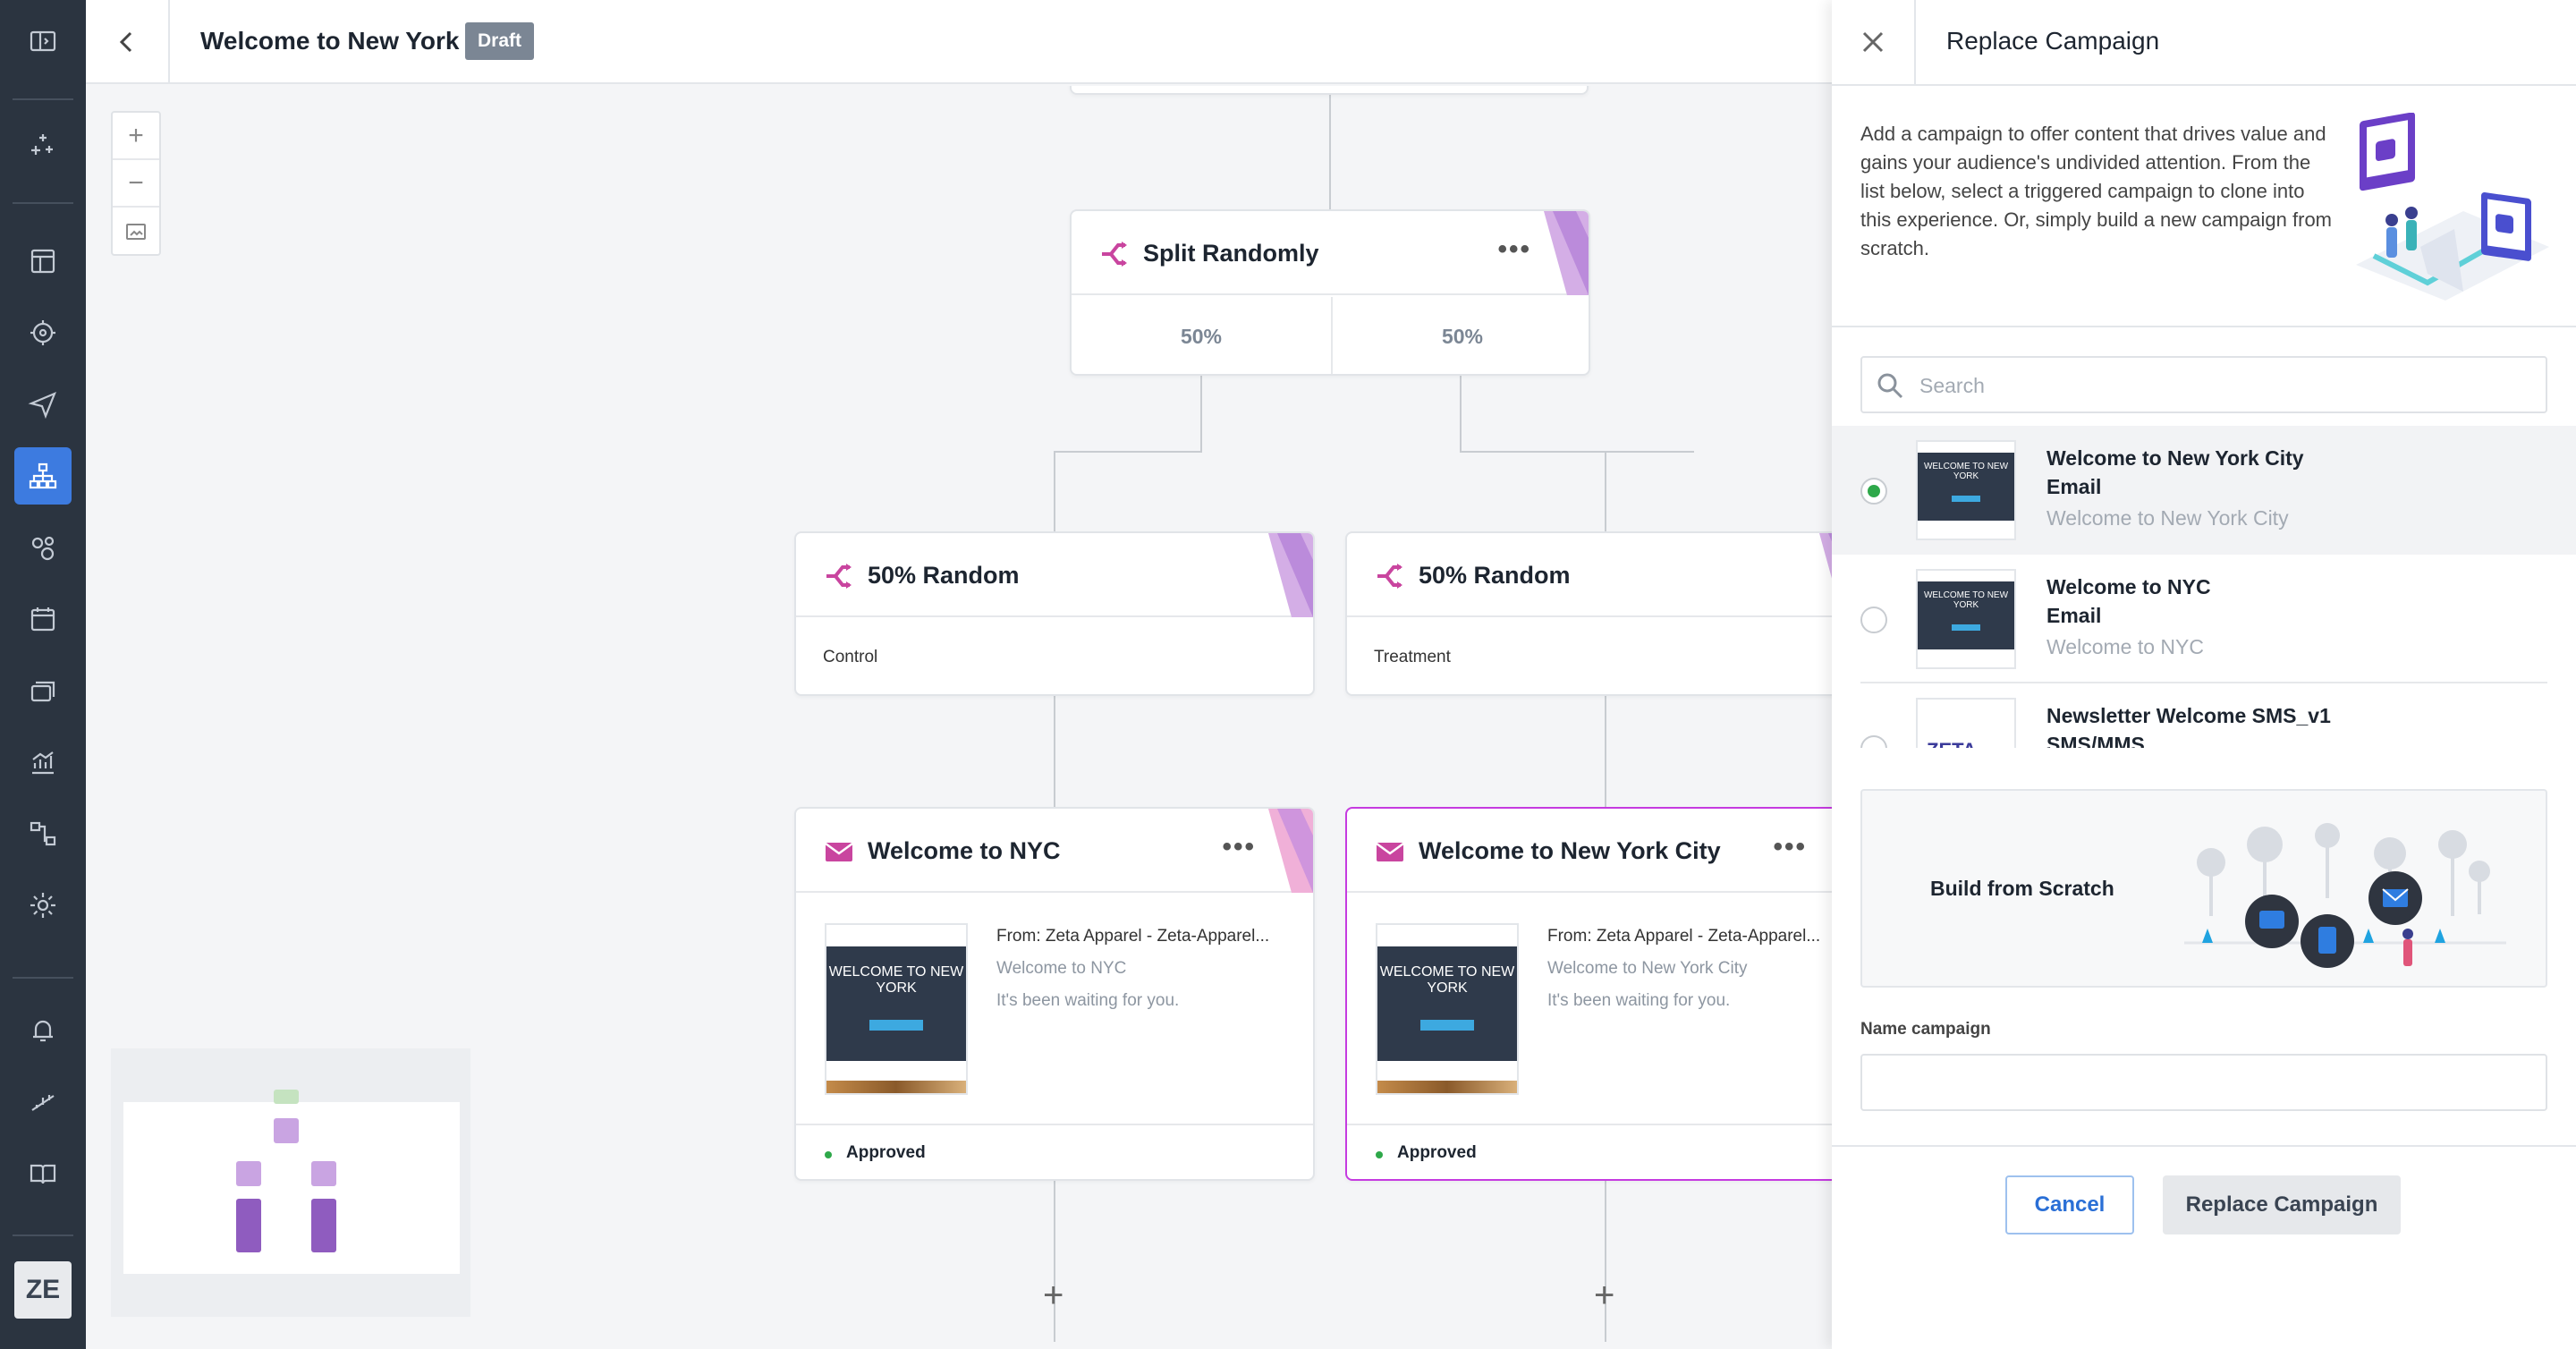  I want to click on bell-icon, so click(43, 1030).